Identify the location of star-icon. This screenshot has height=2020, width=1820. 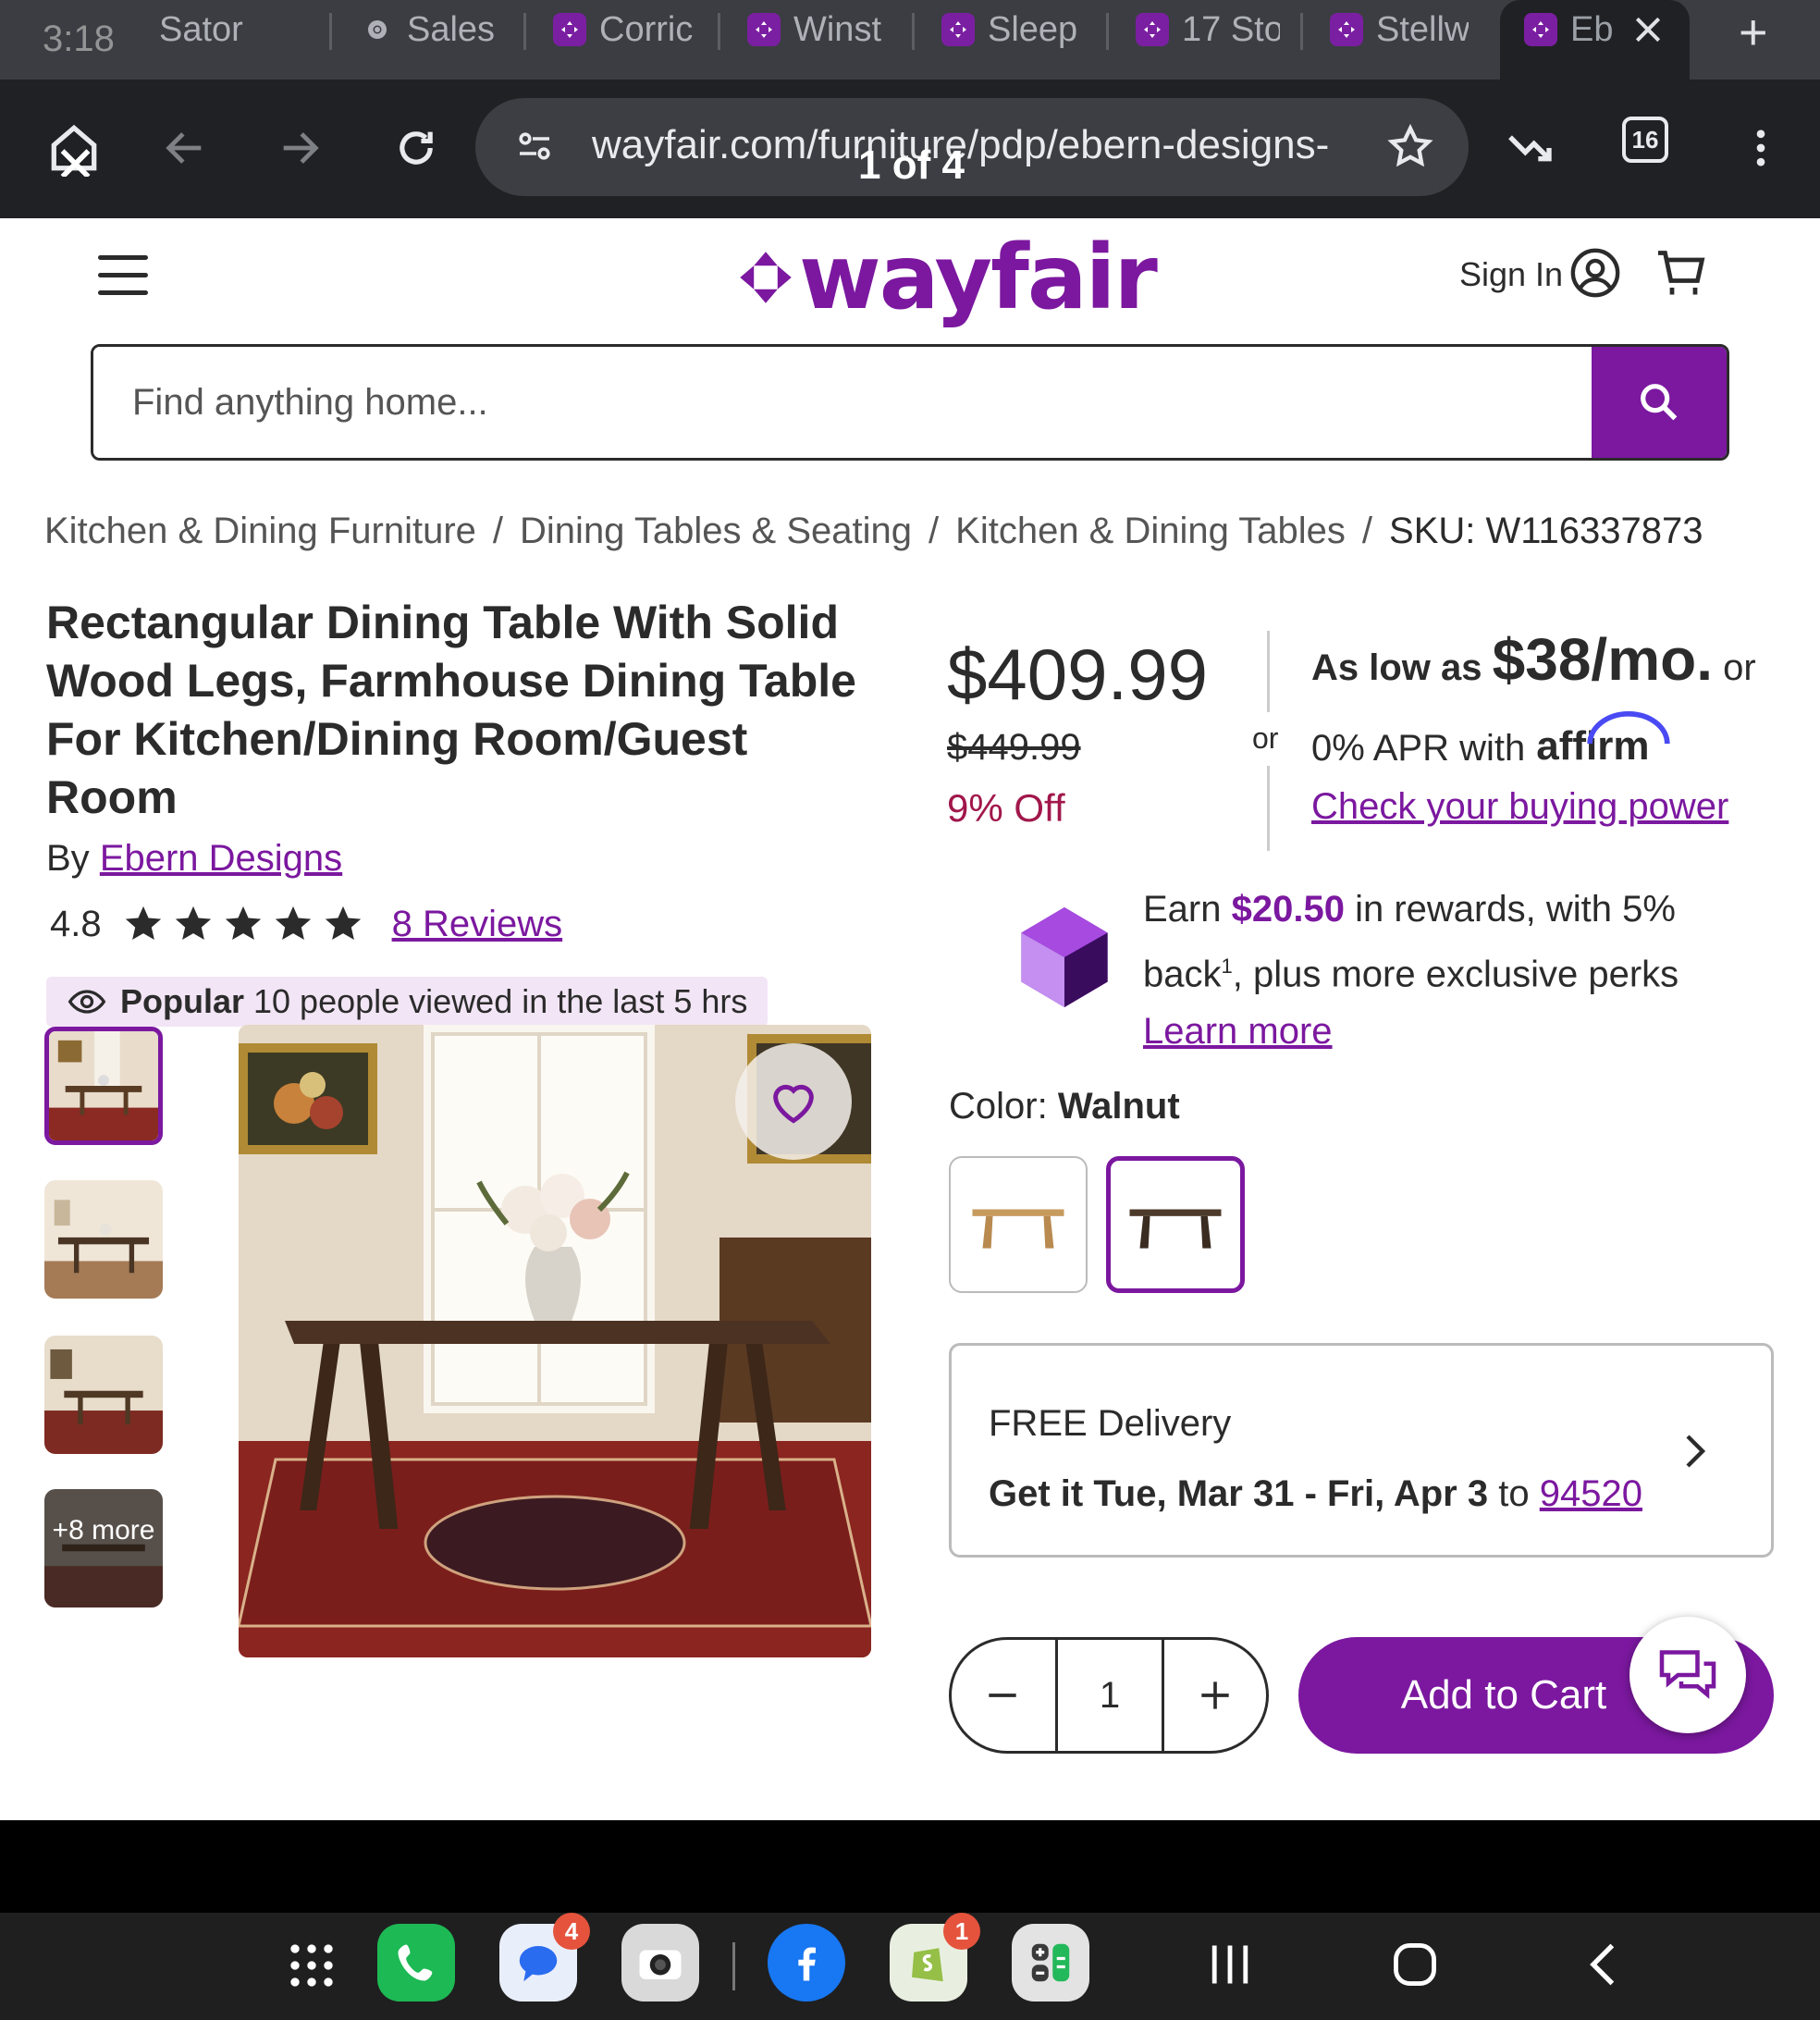
(243, 923).